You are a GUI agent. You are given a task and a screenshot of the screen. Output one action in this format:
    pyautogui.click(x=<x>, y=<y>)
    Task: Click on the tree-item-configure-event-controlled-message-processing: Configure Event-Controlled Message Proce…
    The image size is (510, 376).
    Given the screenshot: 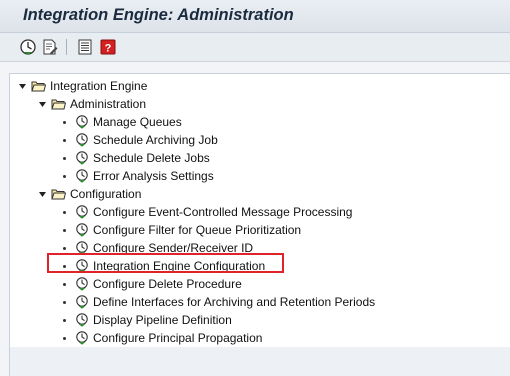 What is the action you would take?
    pyautogui.click(x=206, y=212)
    